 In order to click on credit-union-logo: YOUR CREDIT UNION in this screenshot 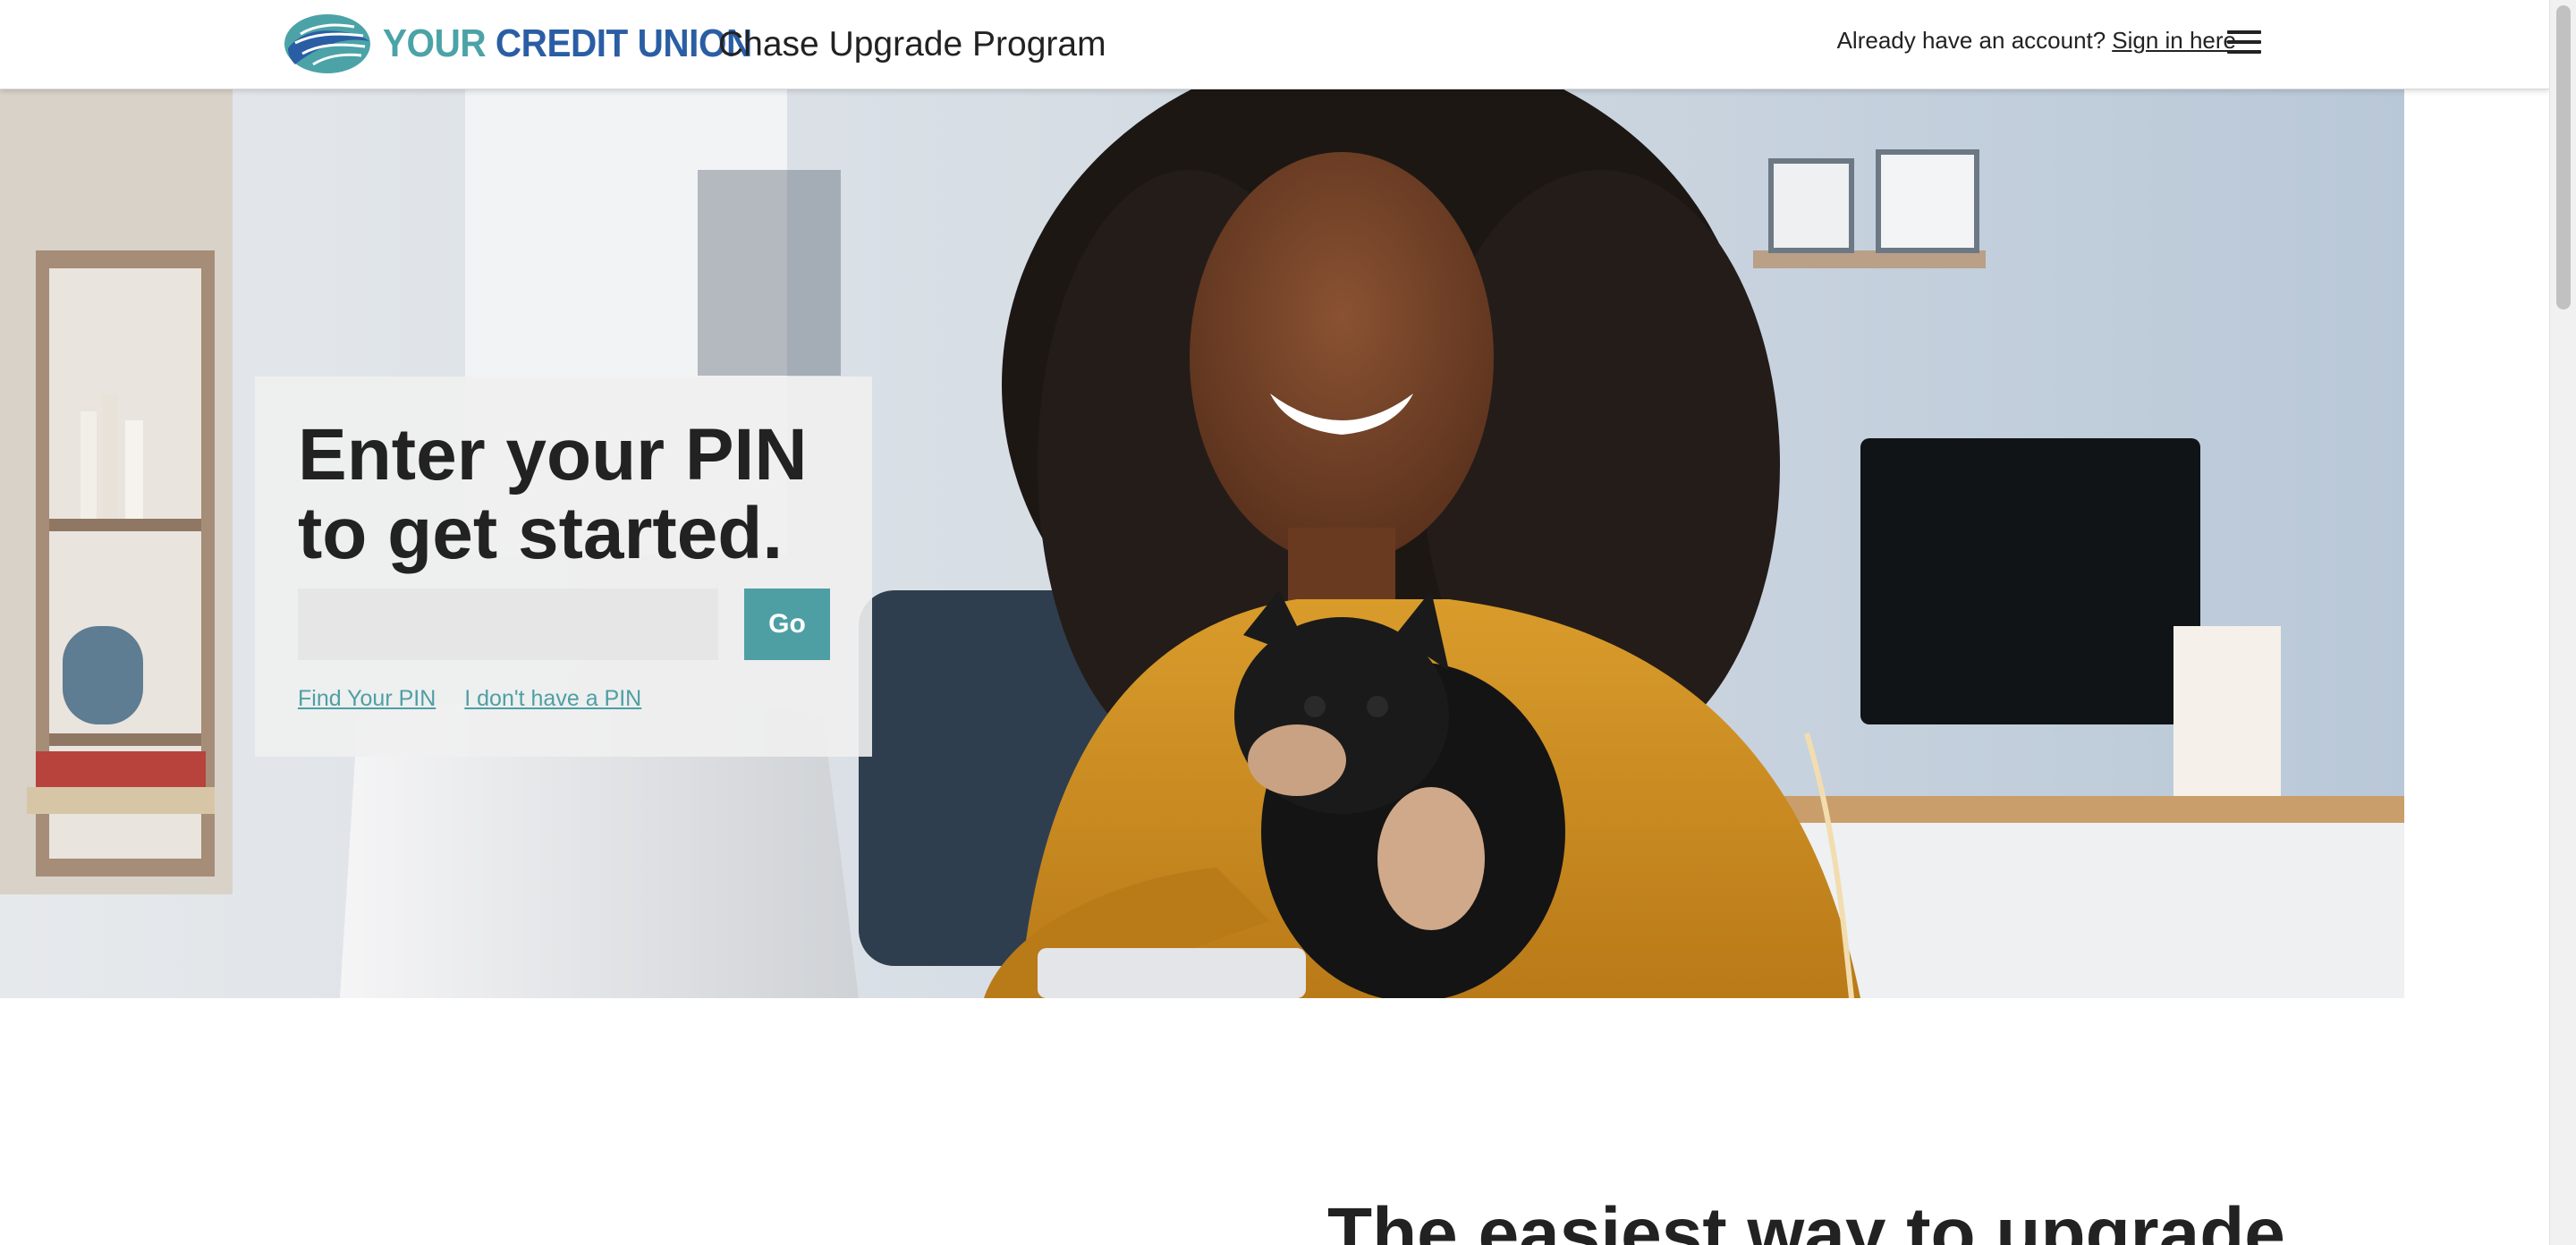, I will do `click(533, 44)`.